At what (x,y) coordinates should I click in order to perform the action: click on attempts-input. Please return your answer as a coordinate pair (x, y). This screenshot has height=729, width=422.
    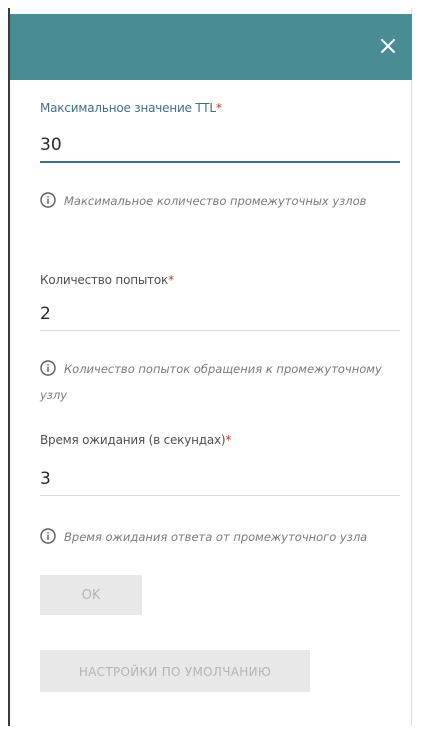
    Looking at the image, I should click on (220, 317).